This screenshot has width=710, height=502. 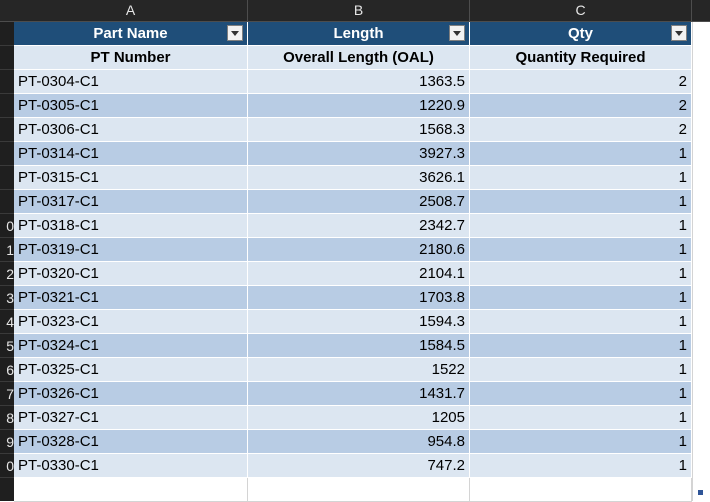 I want to click on cell-pt-number: PT-0326-C1, so click(x=131, y=394).